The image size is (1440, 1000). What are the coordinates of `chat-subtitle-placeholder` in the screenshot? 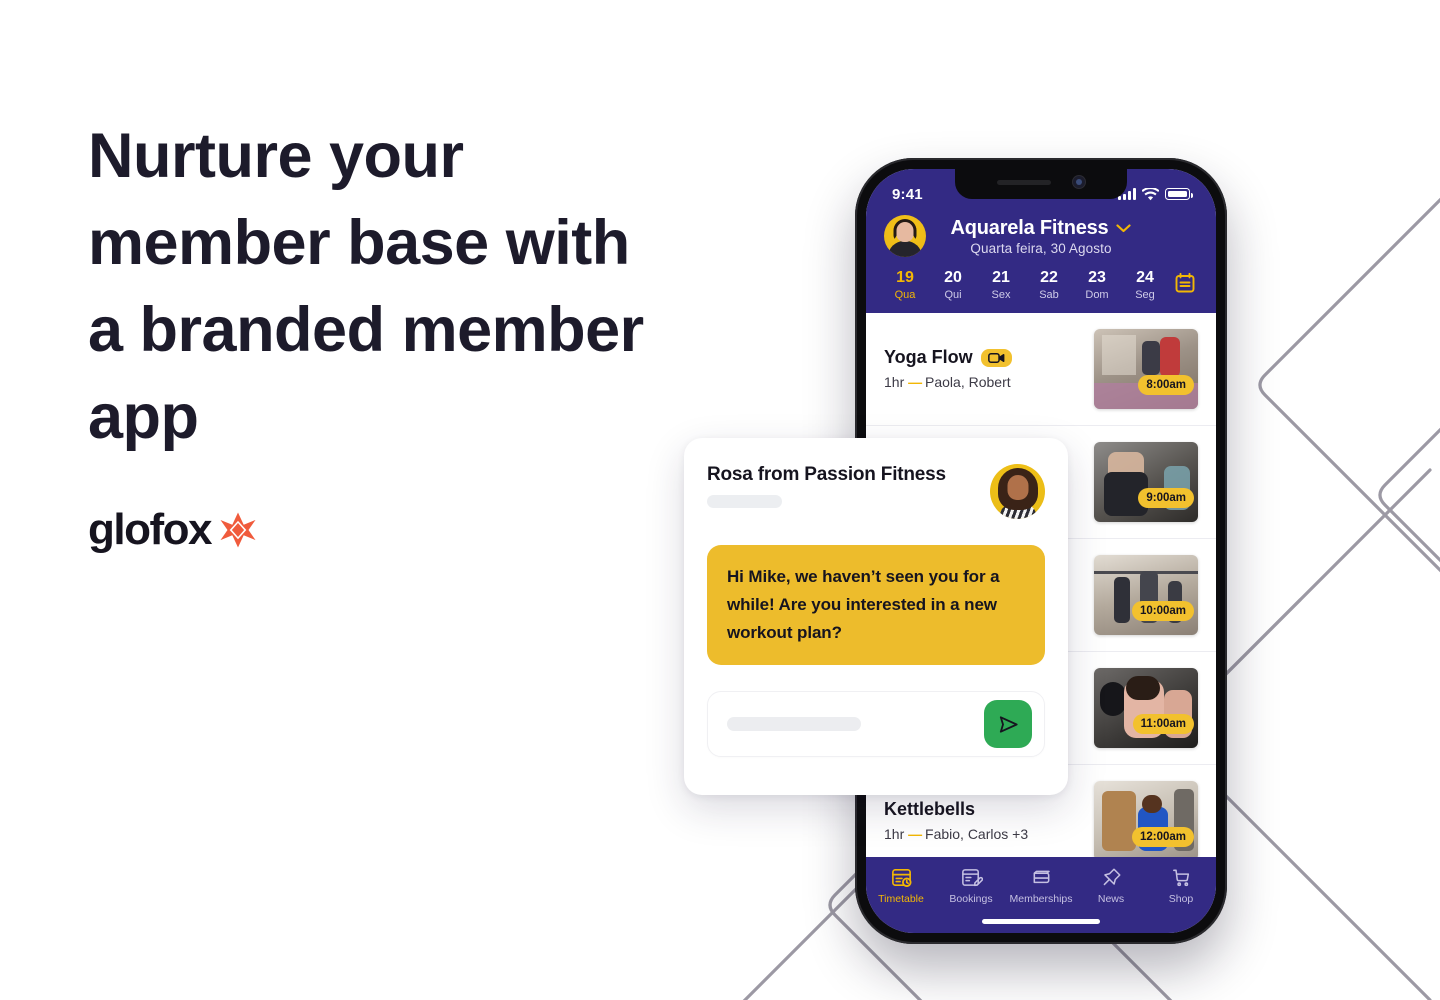 It's located at (744, 501).